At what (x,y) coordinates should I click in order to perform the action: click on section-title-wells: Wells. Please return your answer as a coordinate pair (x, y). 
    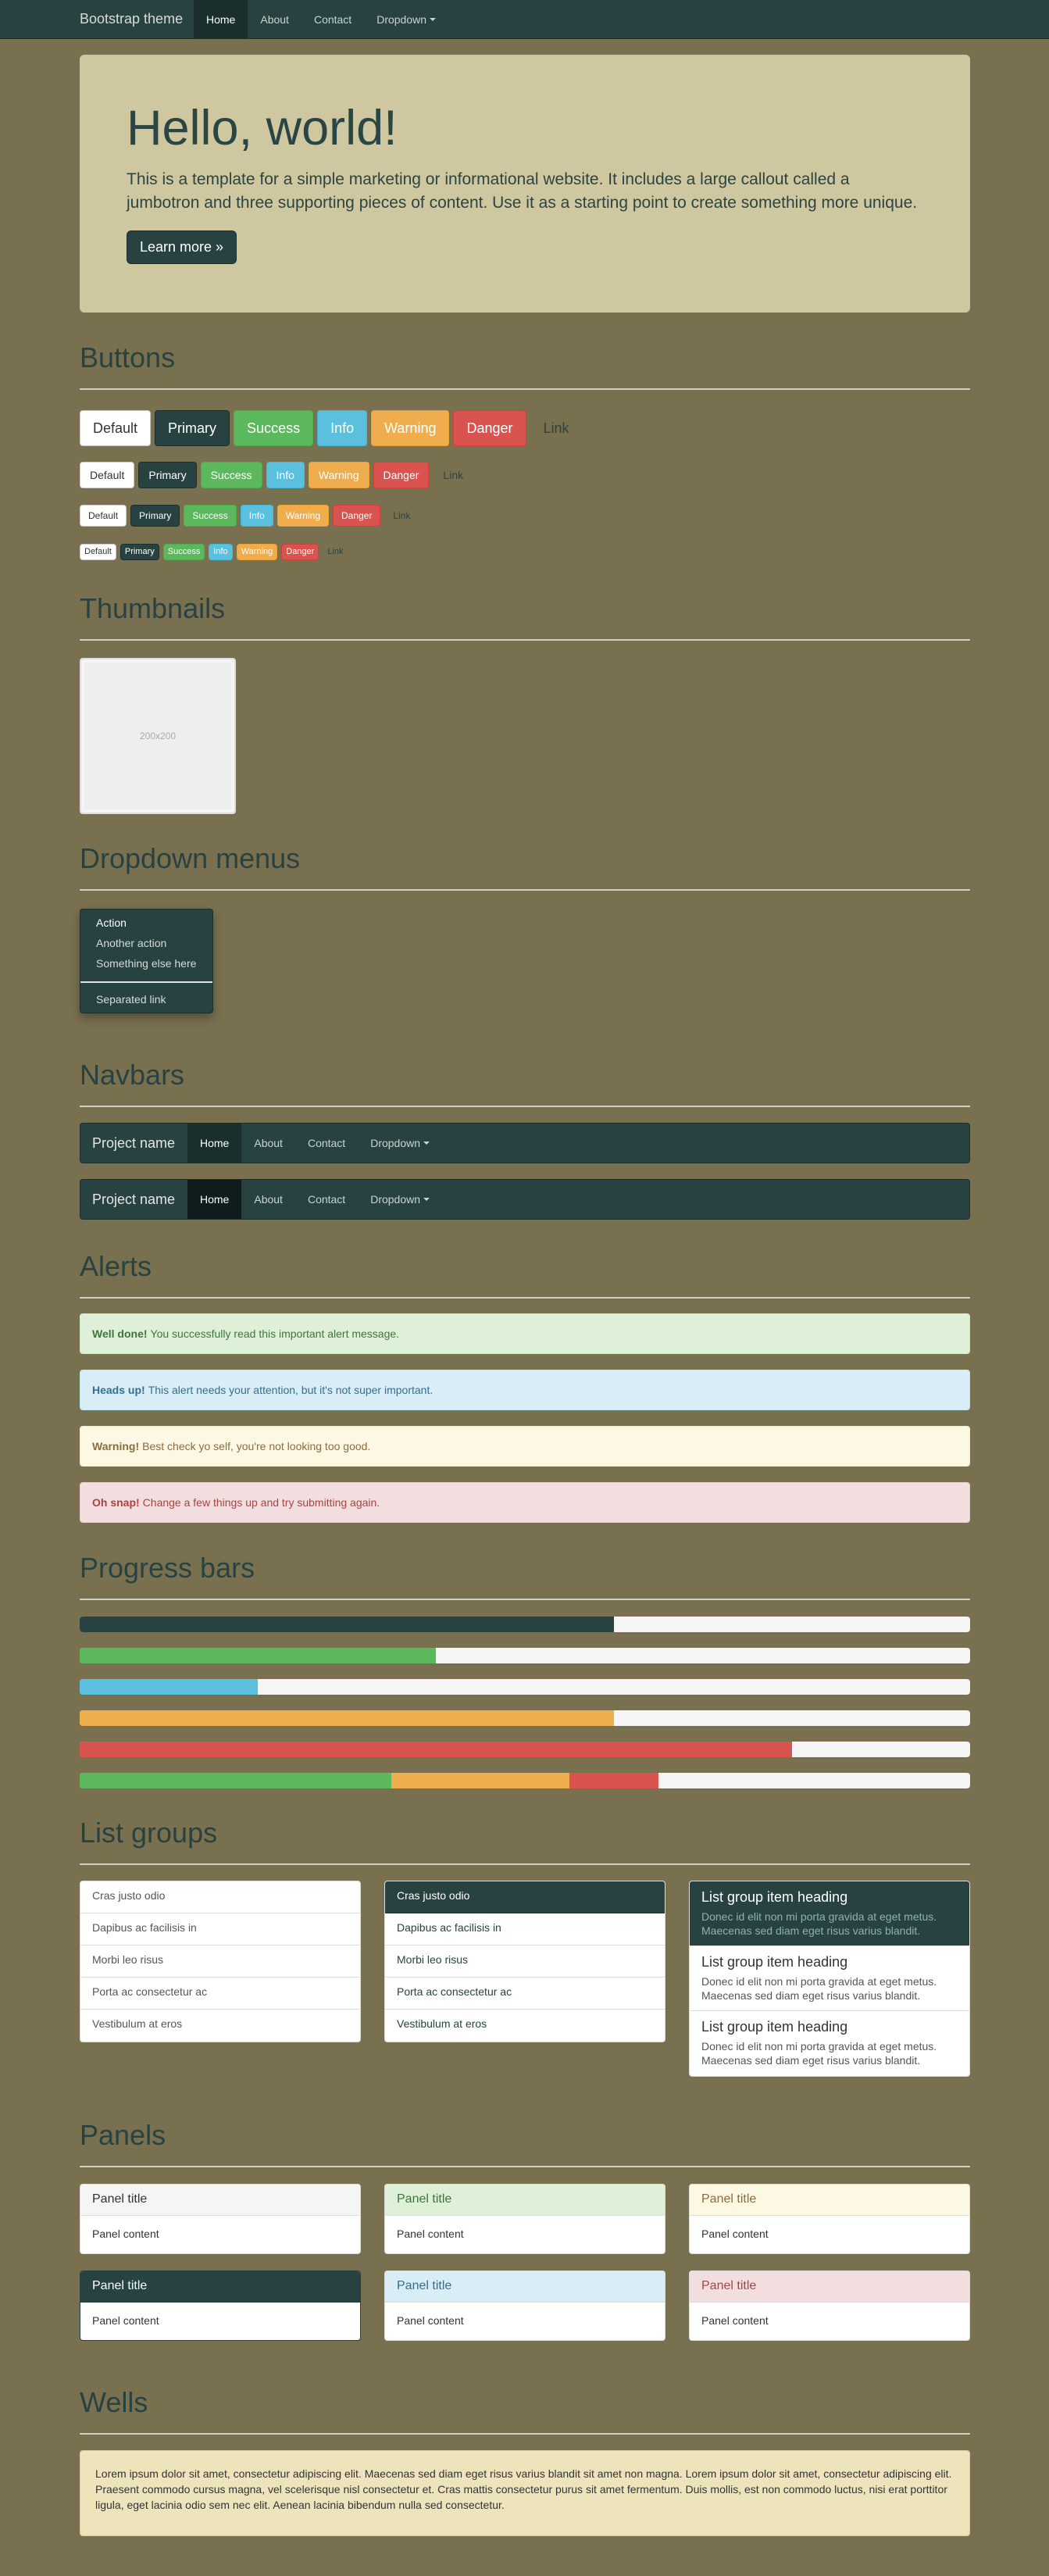
    Looking at the image, I should click on (525, 2411).